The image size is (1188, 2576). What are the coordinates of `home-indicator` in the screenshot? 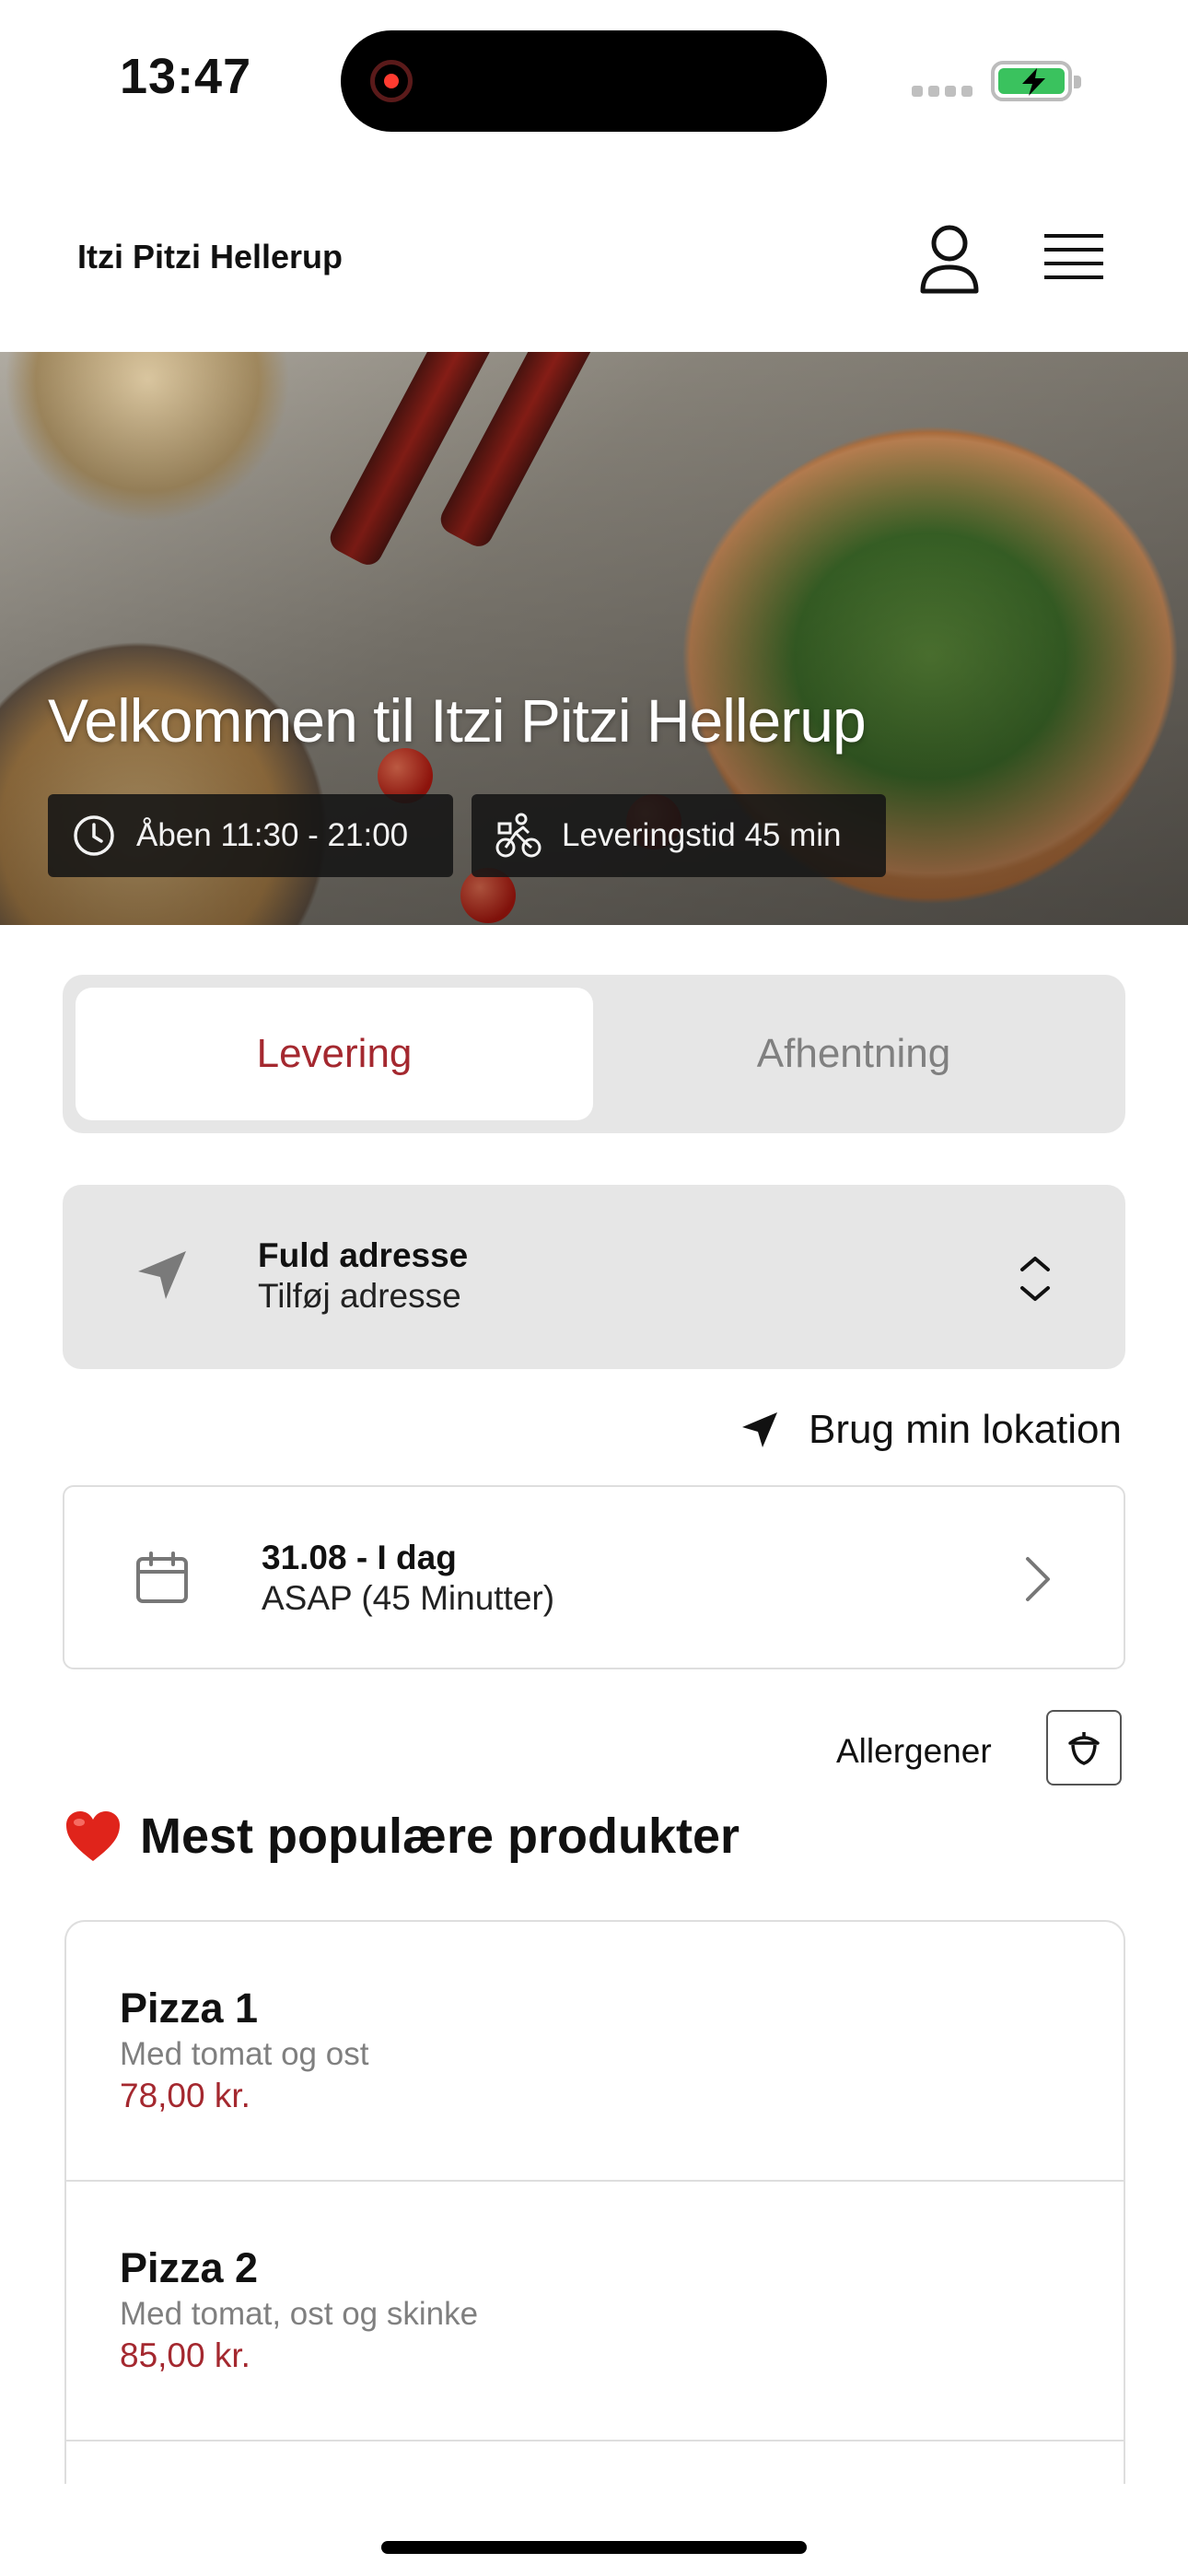 It's located at (594, 2547).